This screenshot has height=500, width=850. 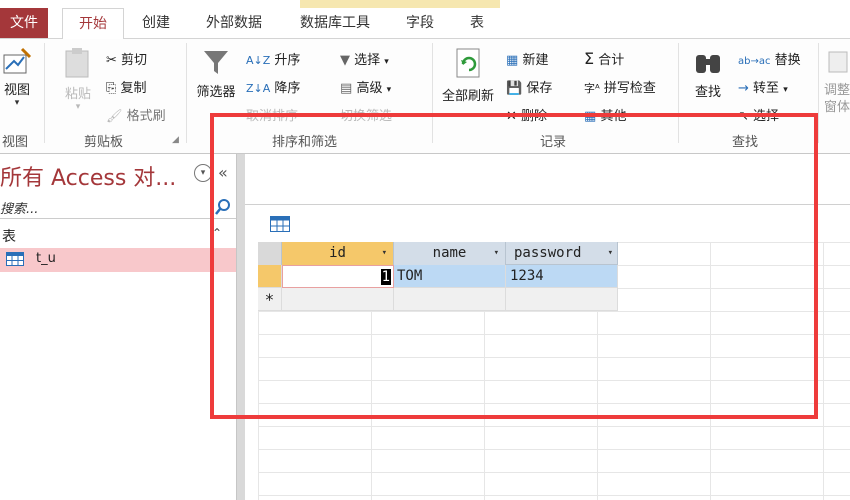 I want to click on refresh-all-label: 全部刷新, so click(x=467, y=96).